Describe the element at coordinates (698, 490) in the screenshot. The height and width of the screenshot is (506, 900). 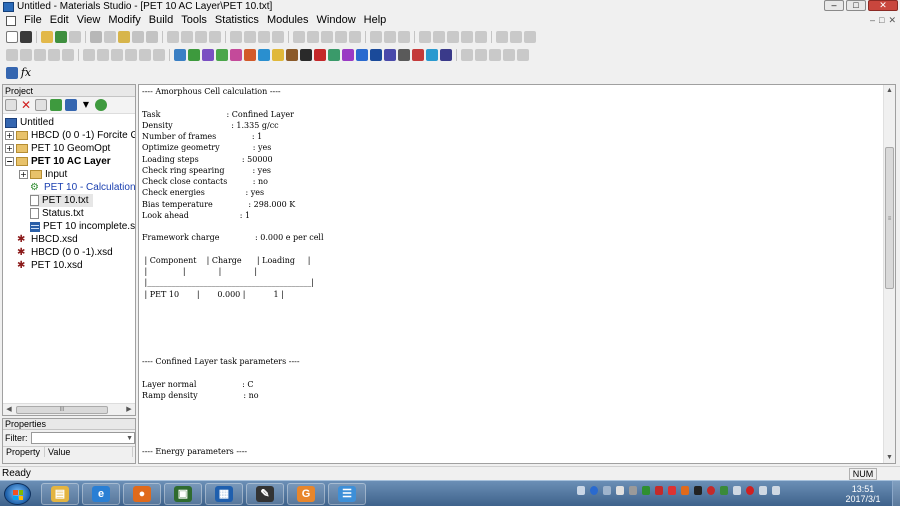
I see `tray-media-icon` at that location.